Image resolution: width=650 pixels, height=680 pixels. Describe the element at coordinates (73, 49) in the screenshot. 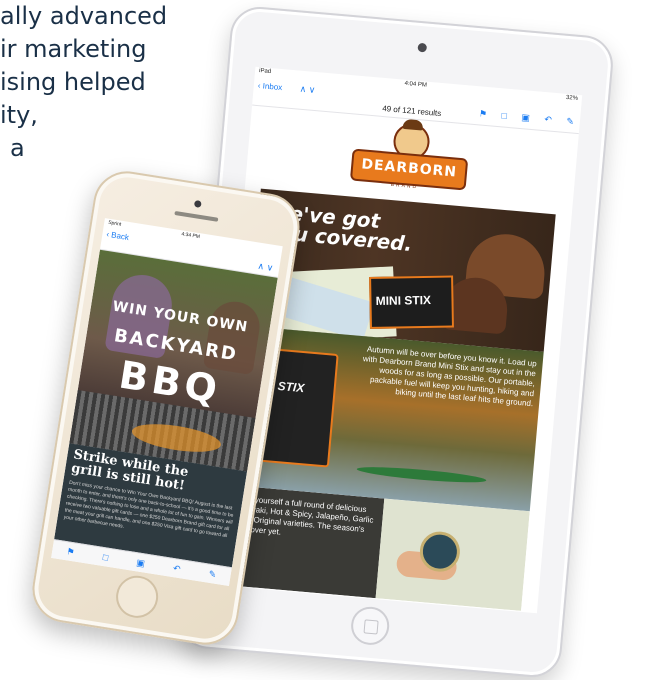

I see `background-line: ir marketing` at that location.